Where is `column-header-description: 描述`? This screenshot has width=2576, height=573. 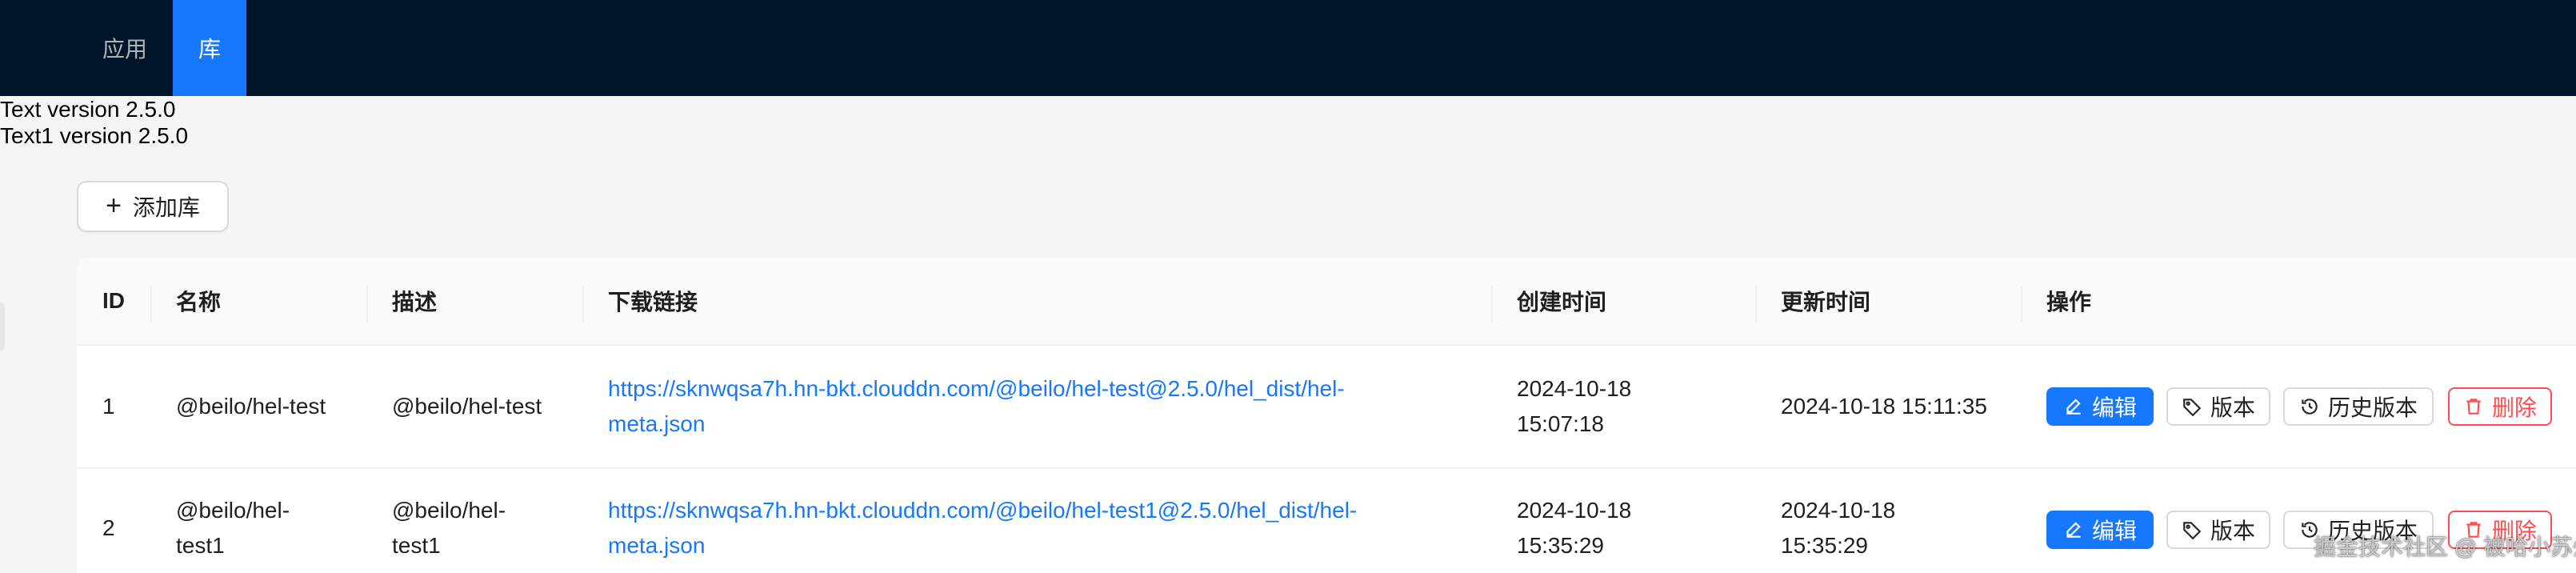 column-header-description: 描述 is located at coordinates (415, 302).